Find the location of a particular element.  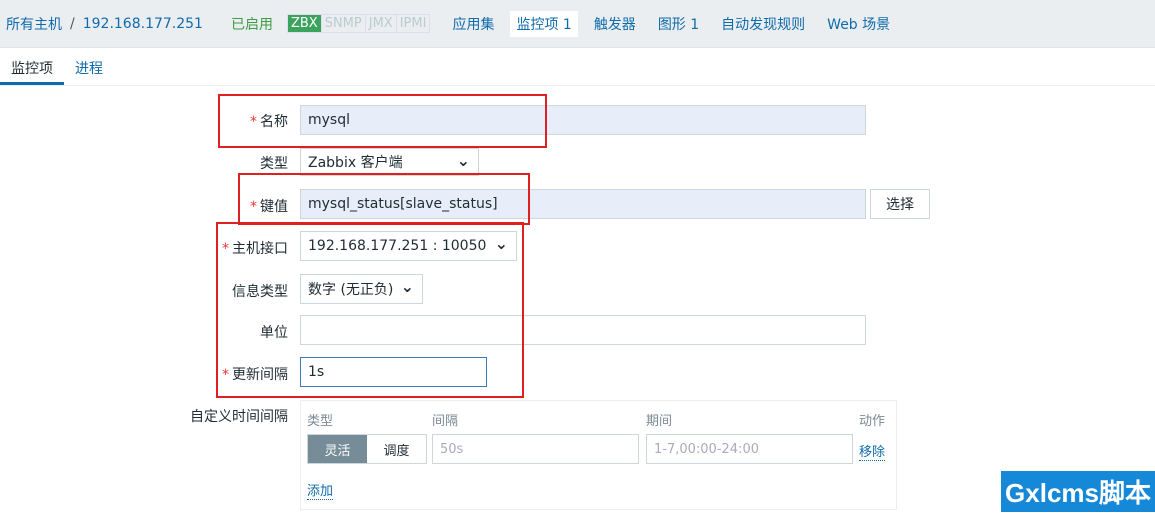

header-interval: 间隔 is located at coordinates (445, 421).